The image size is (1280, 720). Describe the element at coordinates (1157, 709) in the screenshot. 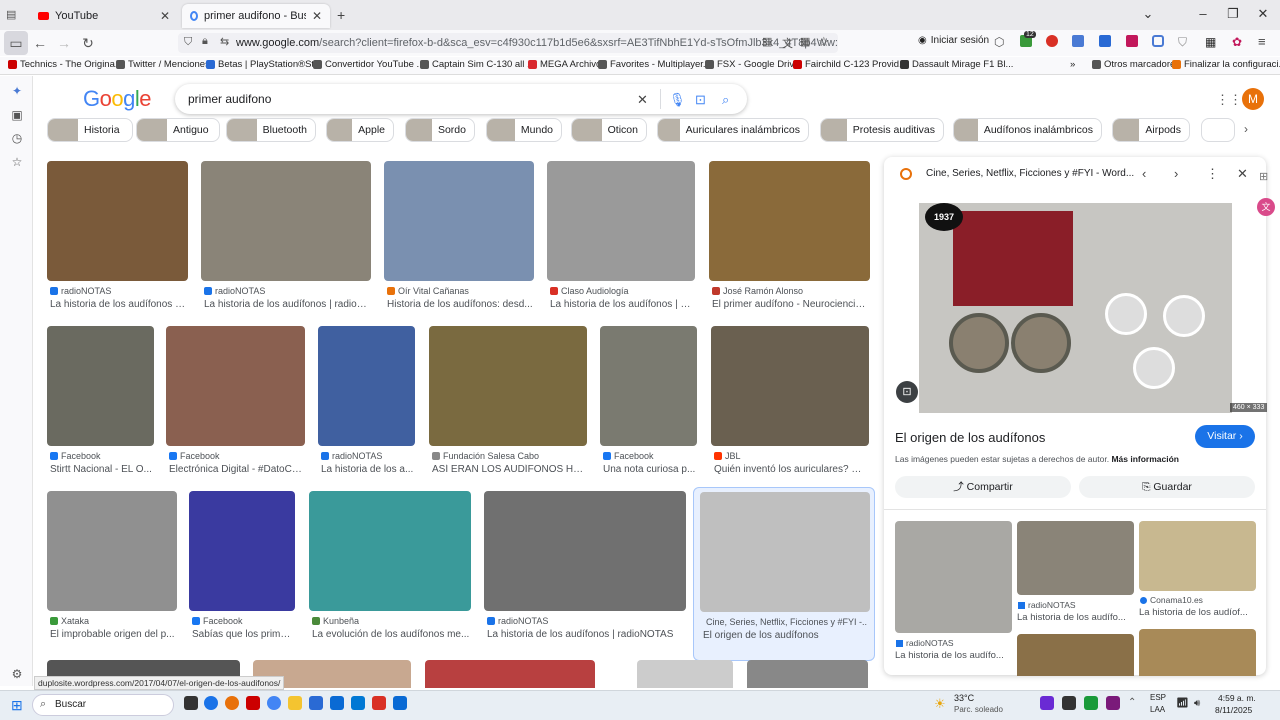

I see `keyboard-layout: LAA` at that location.